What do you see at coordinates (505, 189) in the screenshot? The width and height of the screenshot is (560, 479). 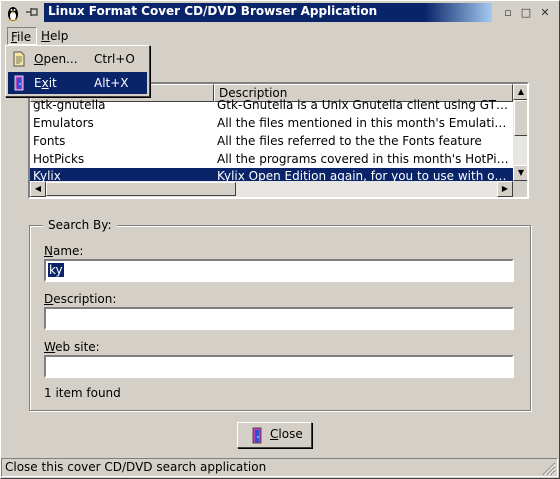 I see `scroll-right-arrow-icon: ▶` at bounding box center [505, 189].